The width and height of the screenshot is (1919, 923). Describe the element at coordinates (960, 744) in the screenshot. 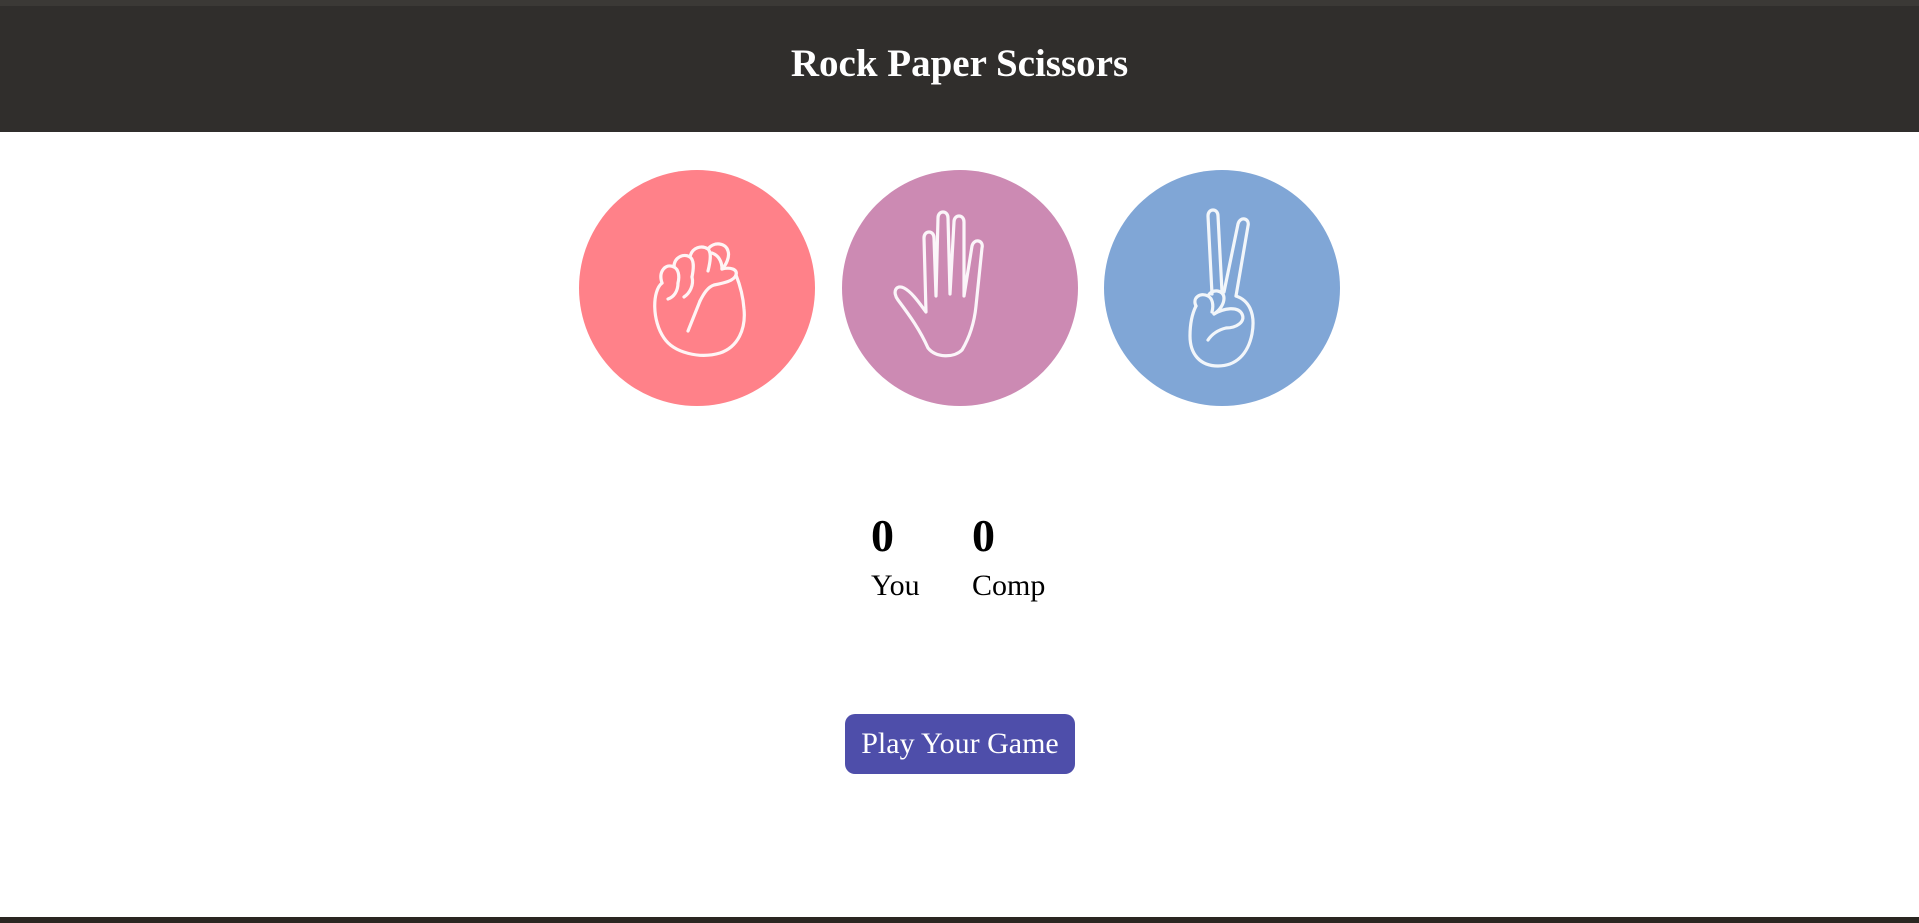

I see `play-game-button: Play Your Game` at that location.